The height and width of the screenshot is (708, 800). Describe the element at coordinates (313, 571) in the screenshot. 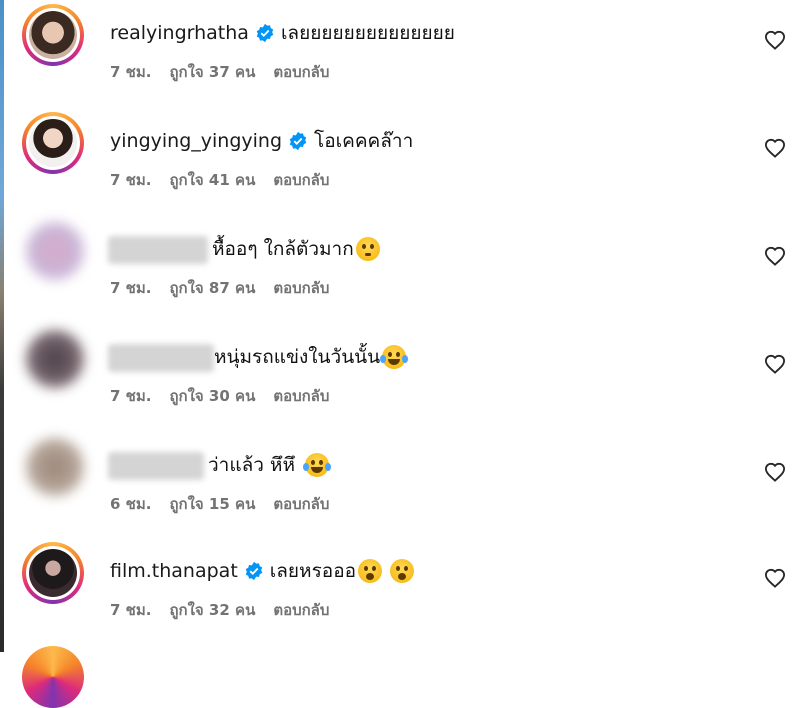

I see `comment-text: เลยหรอออ` at that location.